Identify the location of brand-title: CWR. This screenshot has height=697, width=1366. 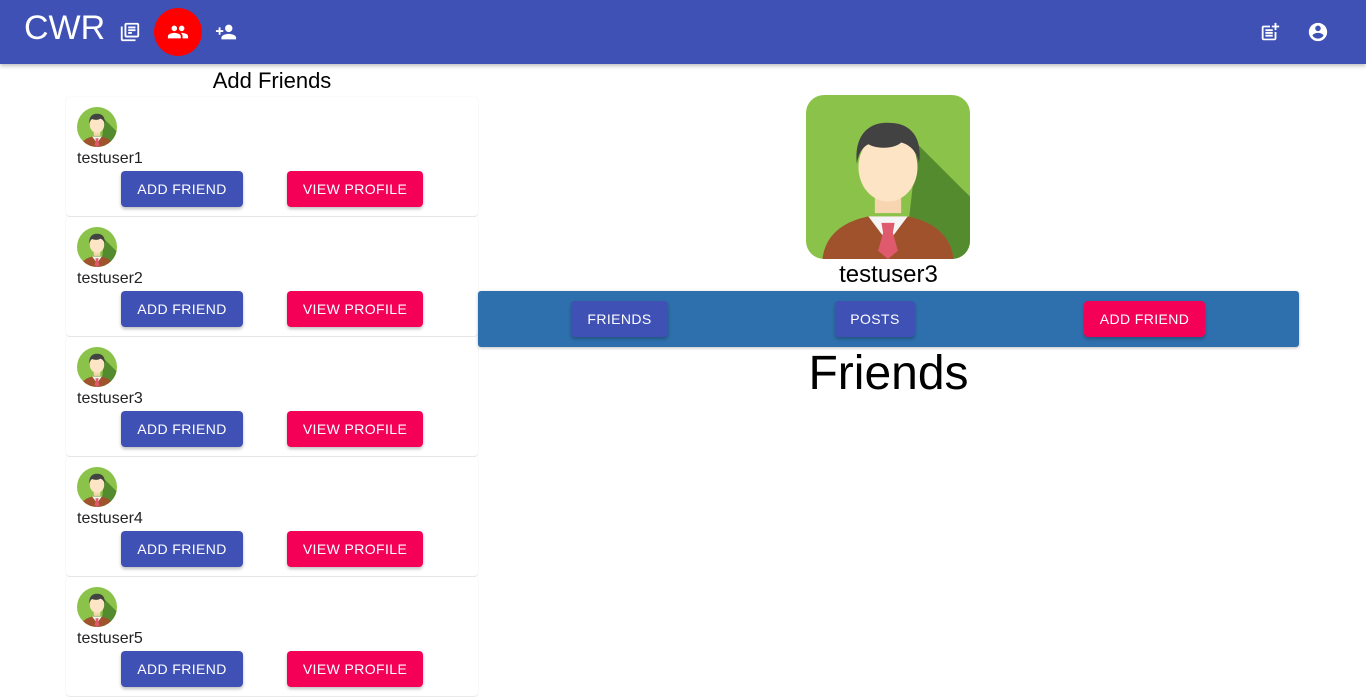
(64, 28).